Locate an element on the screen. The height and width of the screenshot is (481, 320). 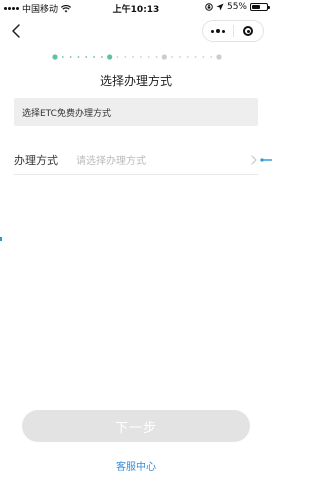
info-banner: 选择ETC免费办理方式 is located at coordinates (136, 112).